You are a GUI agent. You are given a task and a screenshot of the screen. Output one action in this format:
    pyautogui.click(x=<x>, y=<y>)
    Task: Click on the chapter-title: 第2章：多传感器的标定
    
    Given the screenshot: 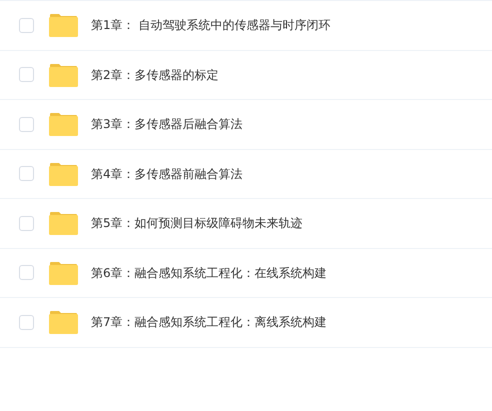 What is the action you would take?
    pyautogui.click(x=155, y=75)
    